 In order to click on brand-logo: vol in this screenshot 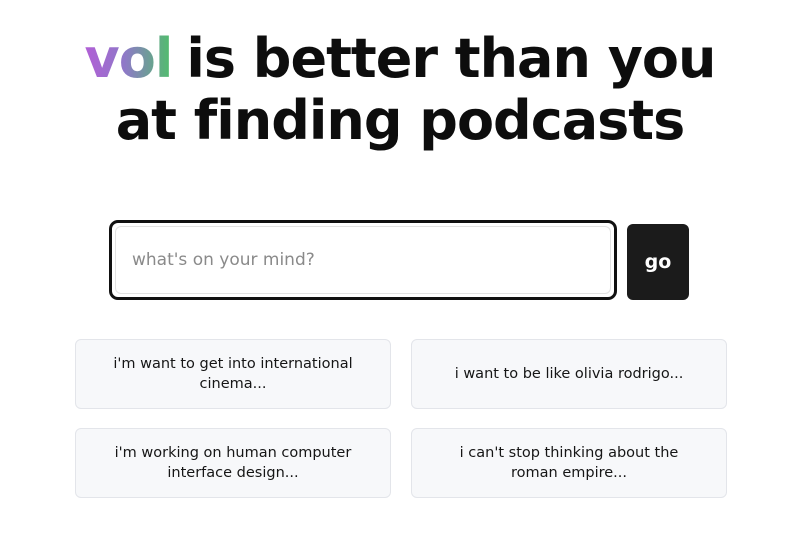, I will do `click(129, 58)`.